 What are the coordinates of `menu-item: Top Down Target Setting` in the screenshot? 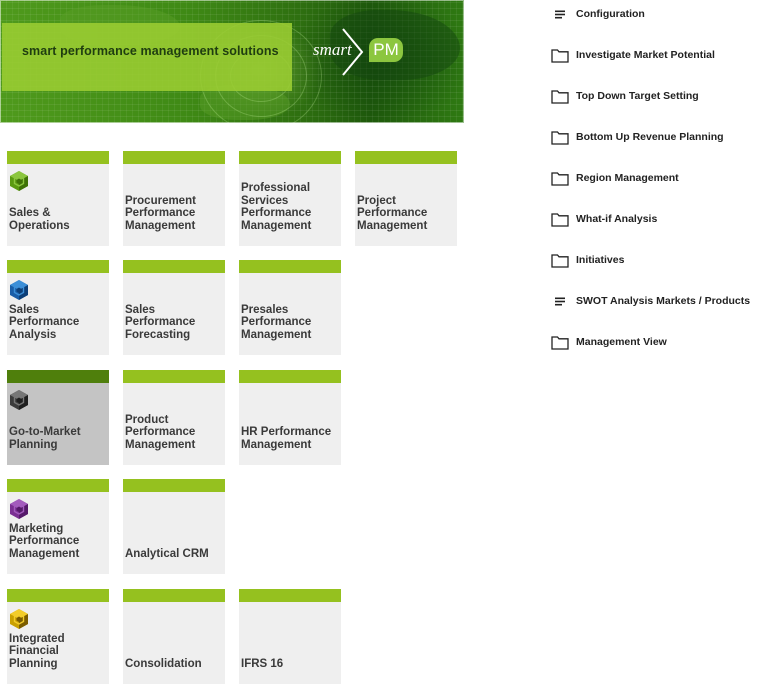 It's located at (659, 97).